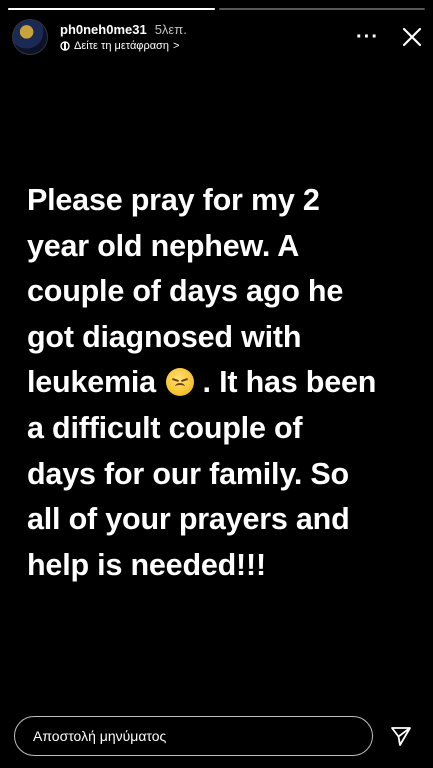 The height and width of the screenshot is (768, 433). I want to click on story-line-part: leukemia, so click(91, 382).